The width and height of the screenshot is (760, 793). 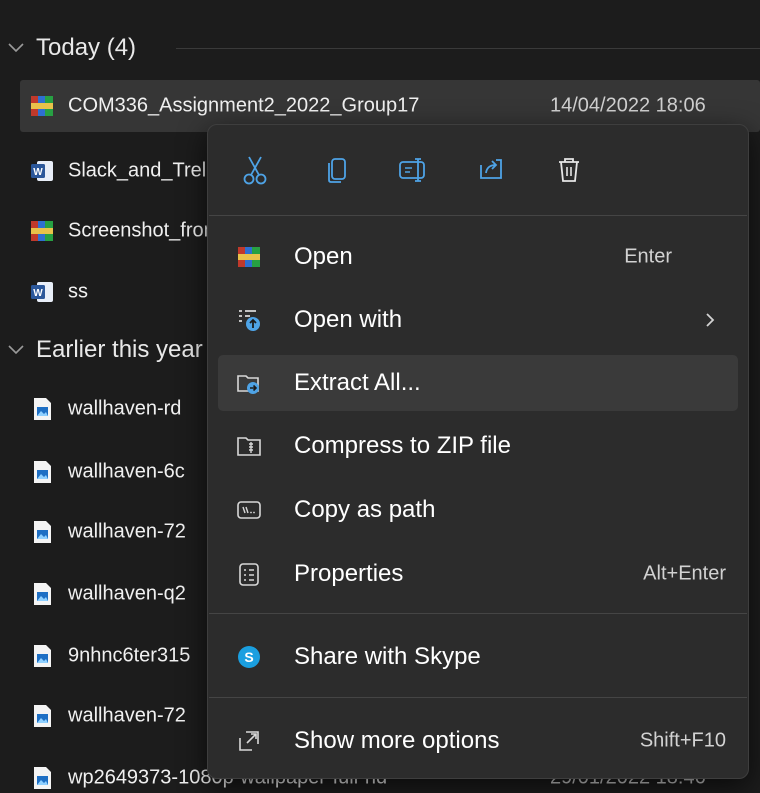 What do you see at coordinates (86, 47) in the screenshot?
I see `group-title: Today (4)` at bounding box center [86, 47].